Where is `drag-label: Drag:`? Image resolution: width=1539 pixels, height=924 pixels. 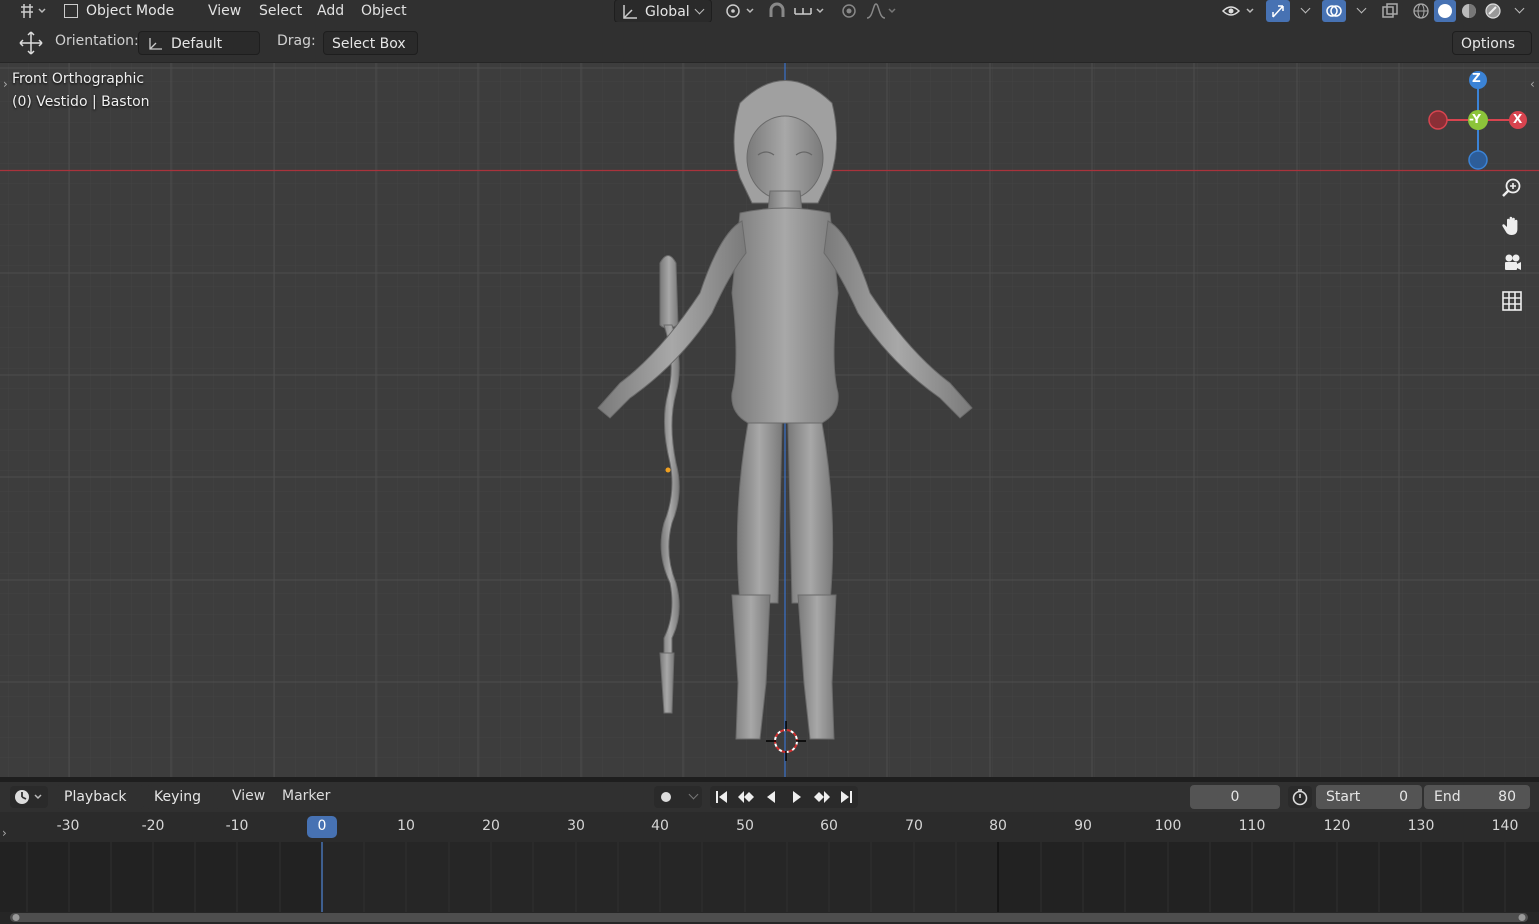 drag-label: Drag: is located at coordinates (296, 41).